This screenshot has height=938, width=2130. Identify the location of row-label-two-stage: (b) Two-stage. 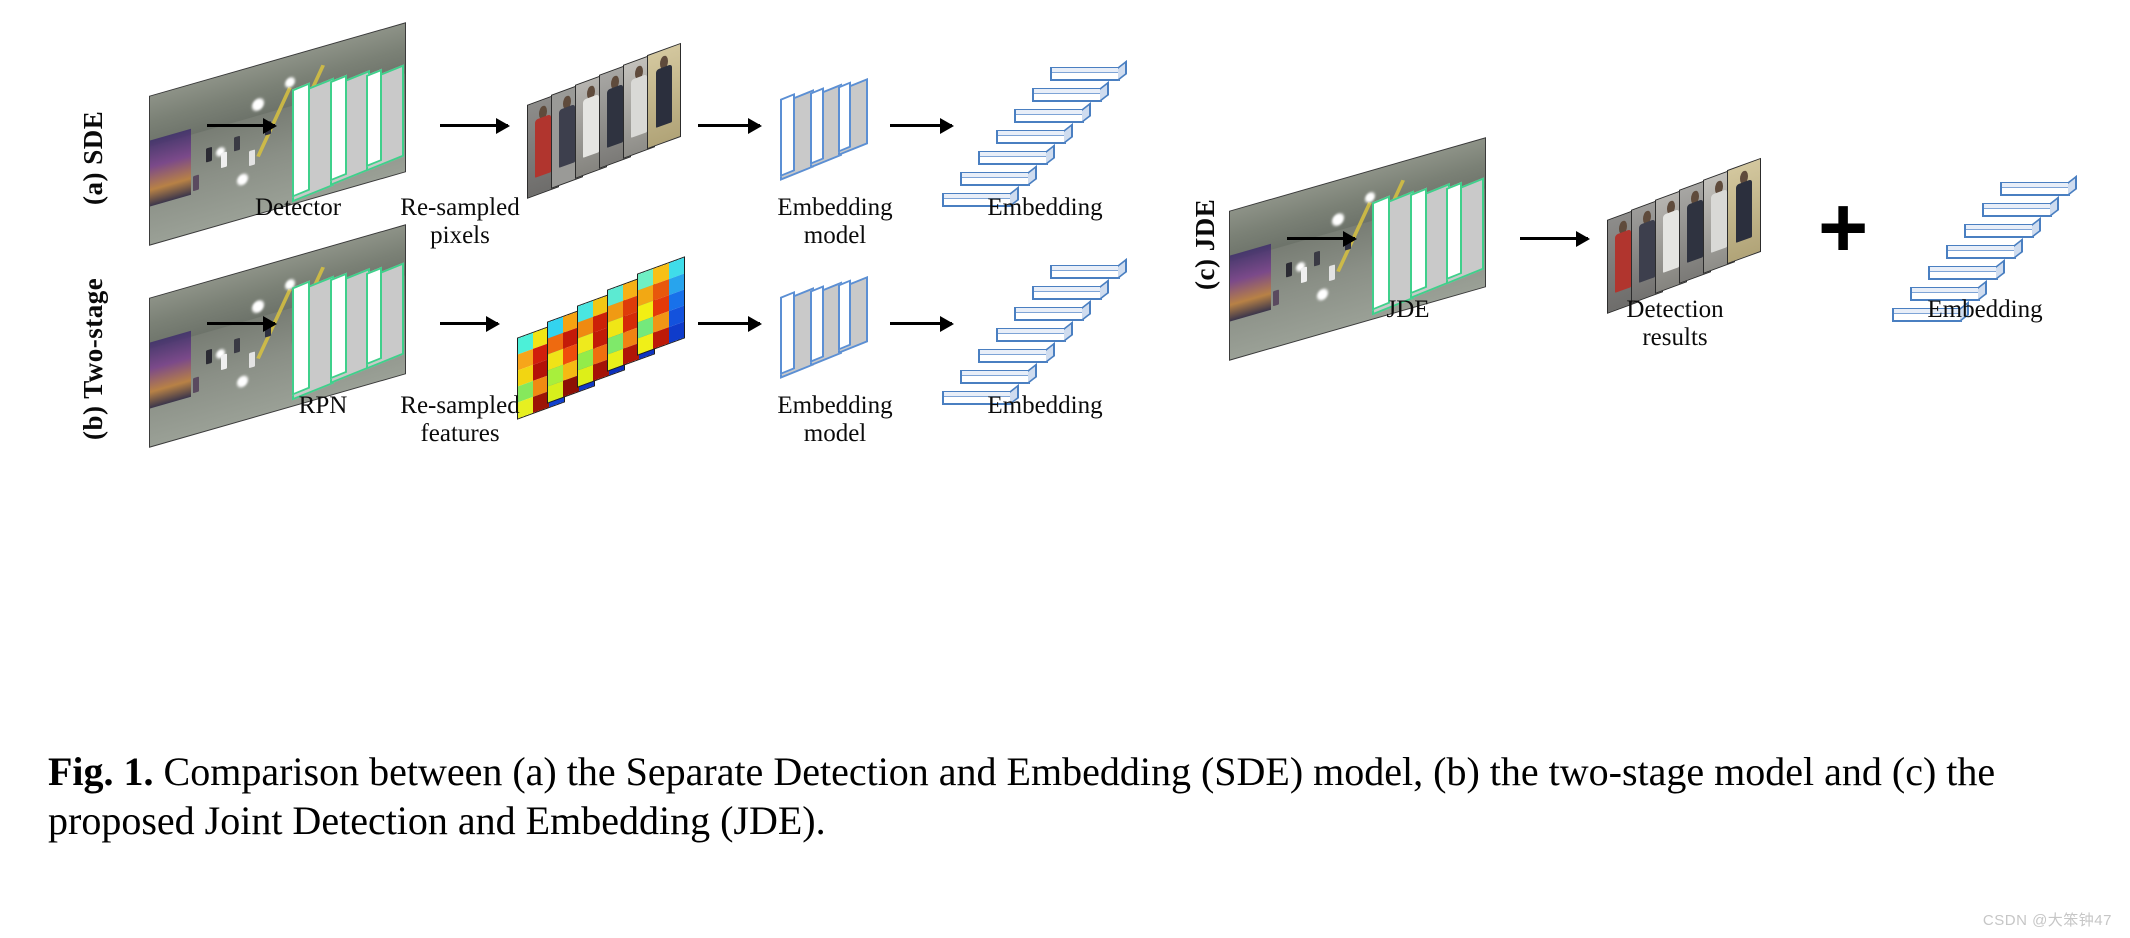
(93, 358).